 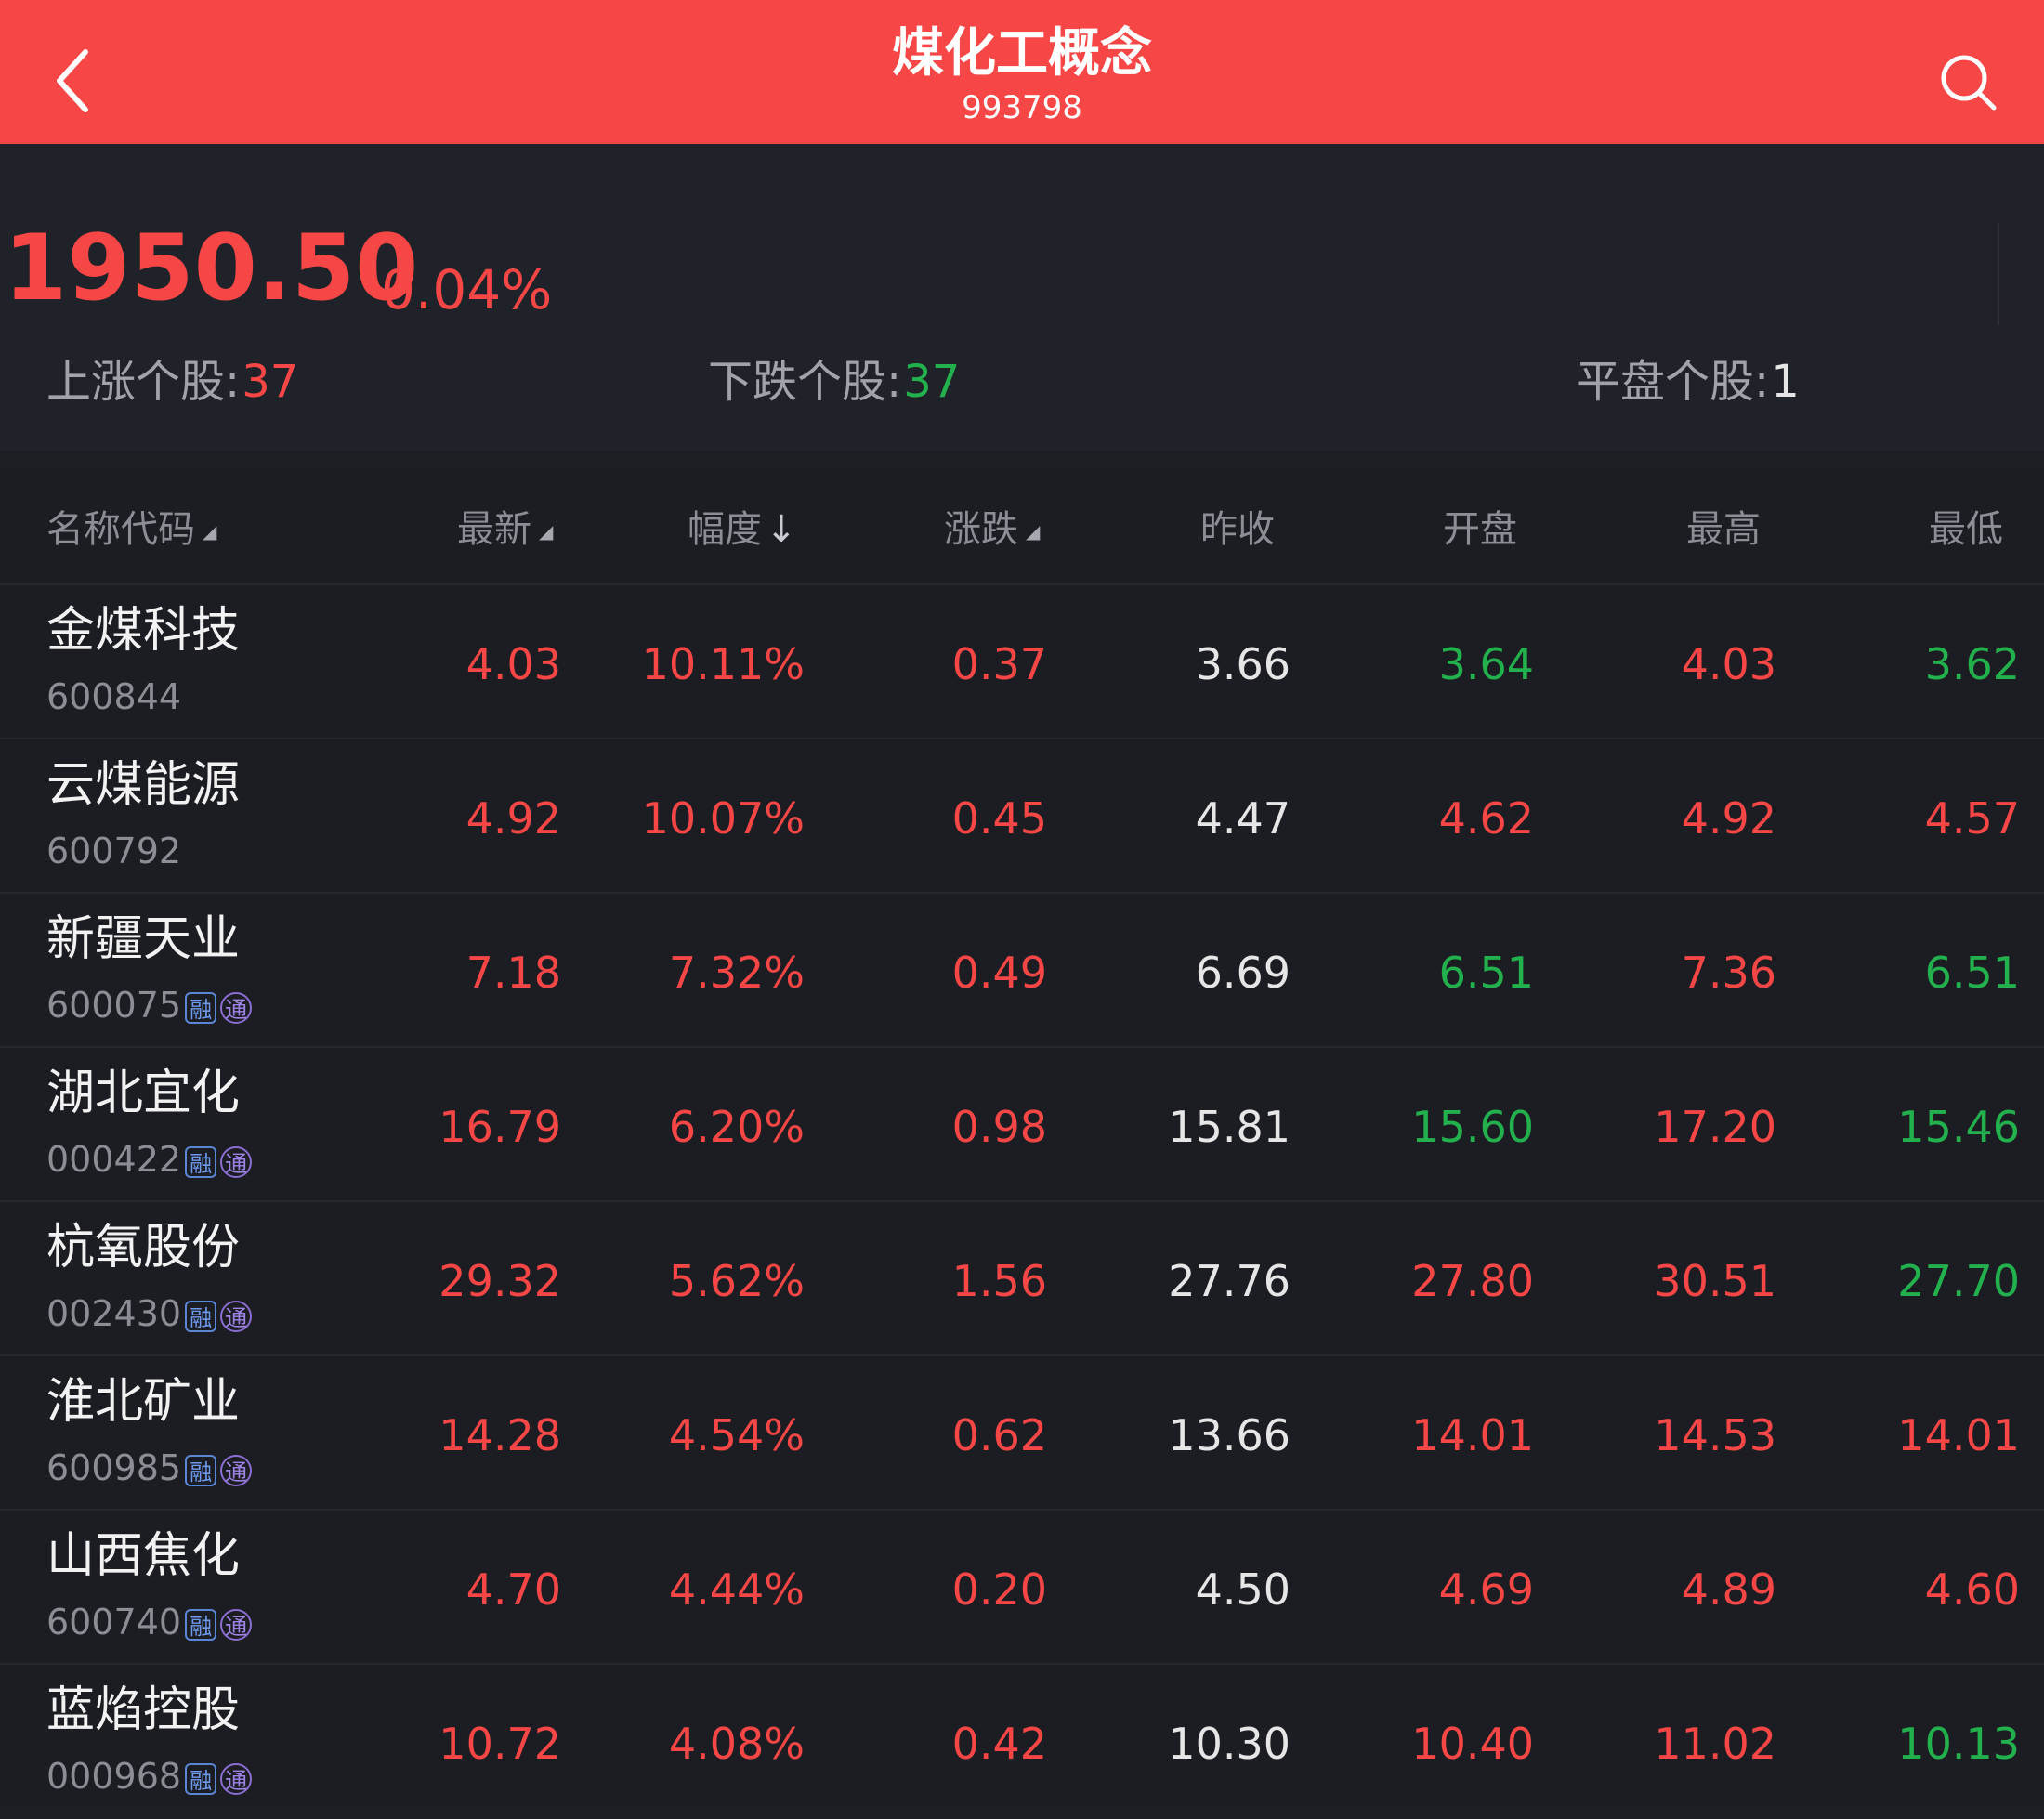 What do you see at coordinates (143, 785) in the screenshot?
I see `stock-name: 云煤能源` at bounding box center [143, 785].